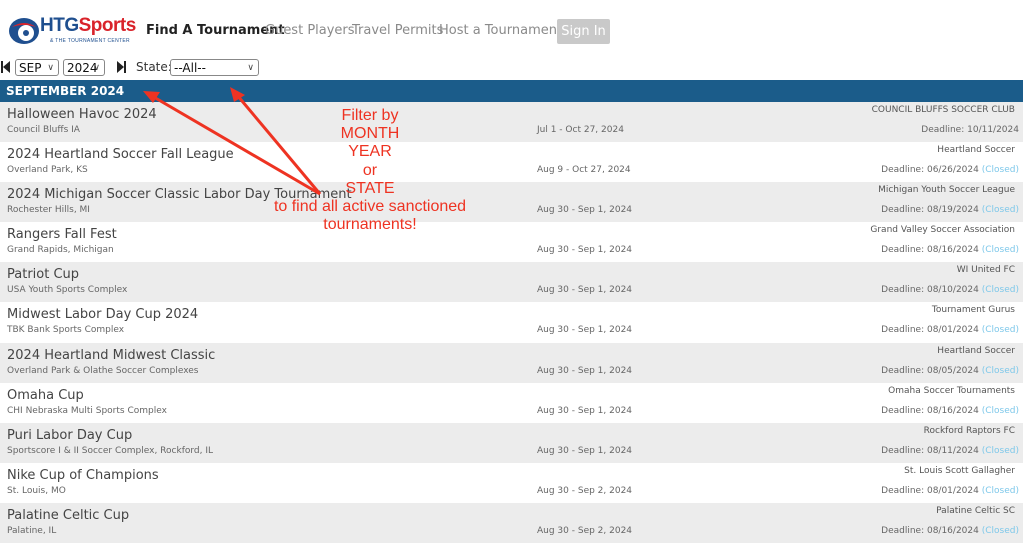 Image resolution: width=1023 pixels, height=543 pixels. What do you see at coordinates (47, 170) in the screenshot?
I see `tournament-location: Overland Park, KS` at bounding box center [47, 170].